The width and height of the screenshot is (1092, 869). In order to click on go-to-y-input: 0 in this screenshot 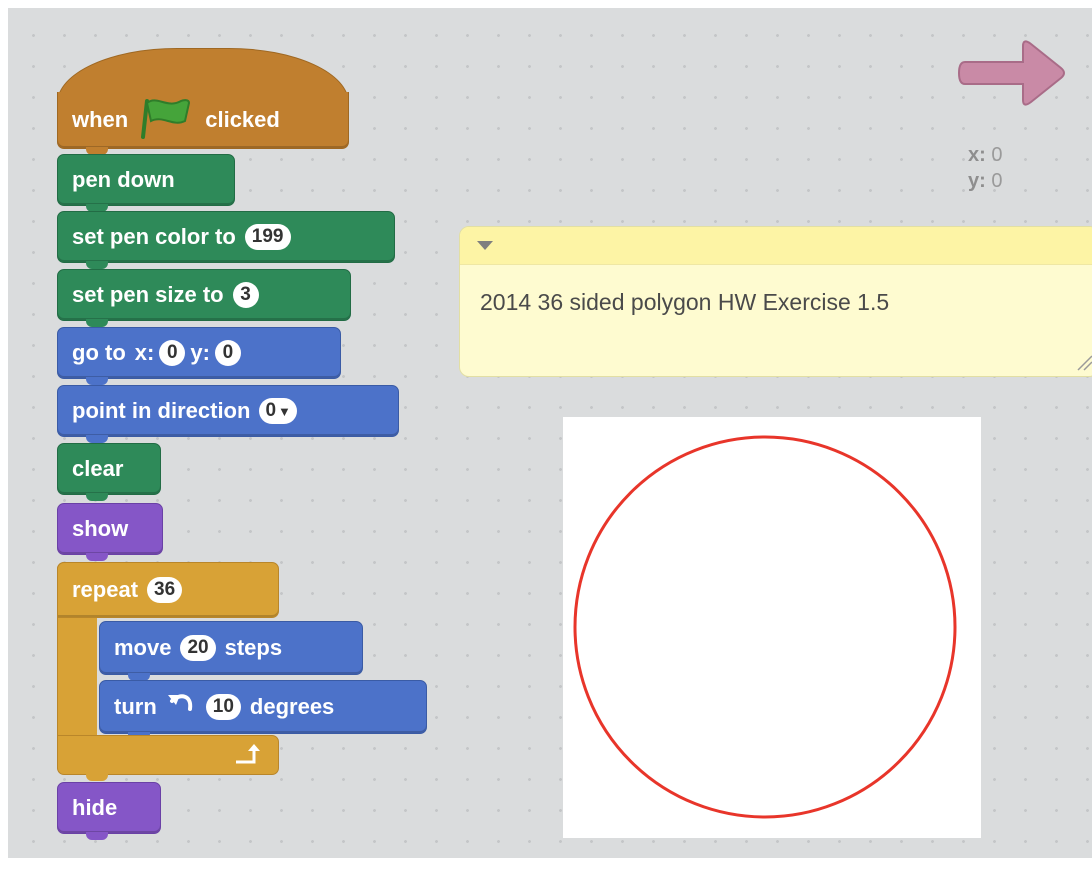, I will do `click(227, 353)`.